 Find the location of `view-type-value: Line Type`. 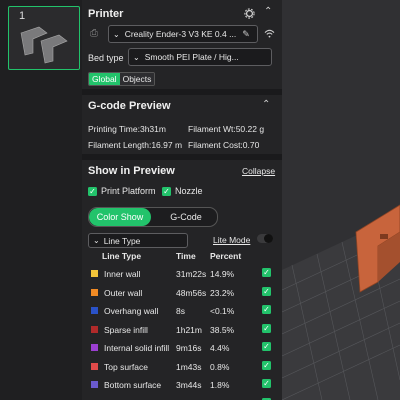

view-type-value: Line Type is located at coordinates (122, 240).